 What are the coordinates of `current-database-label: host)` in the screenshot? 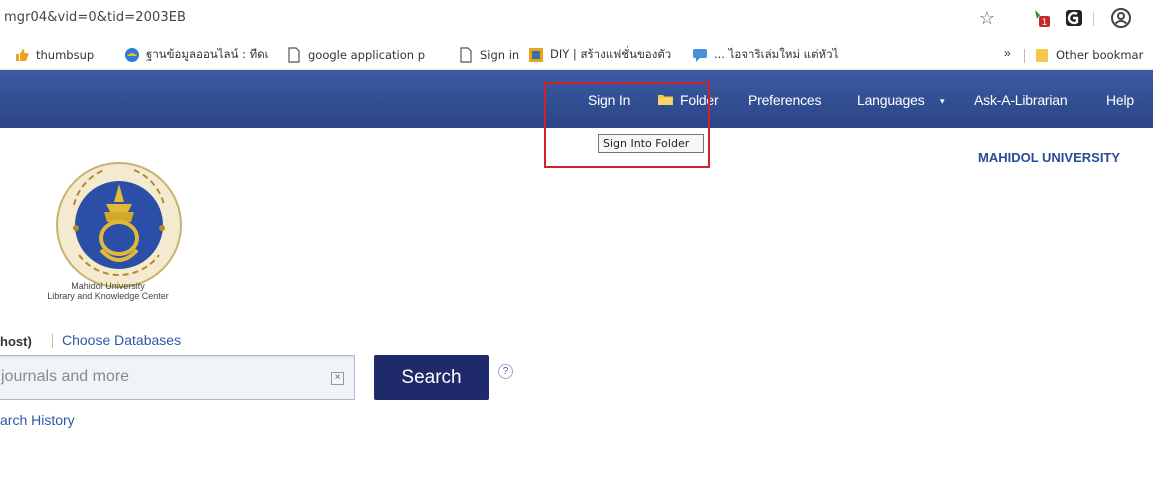 It's located at (16, 341).